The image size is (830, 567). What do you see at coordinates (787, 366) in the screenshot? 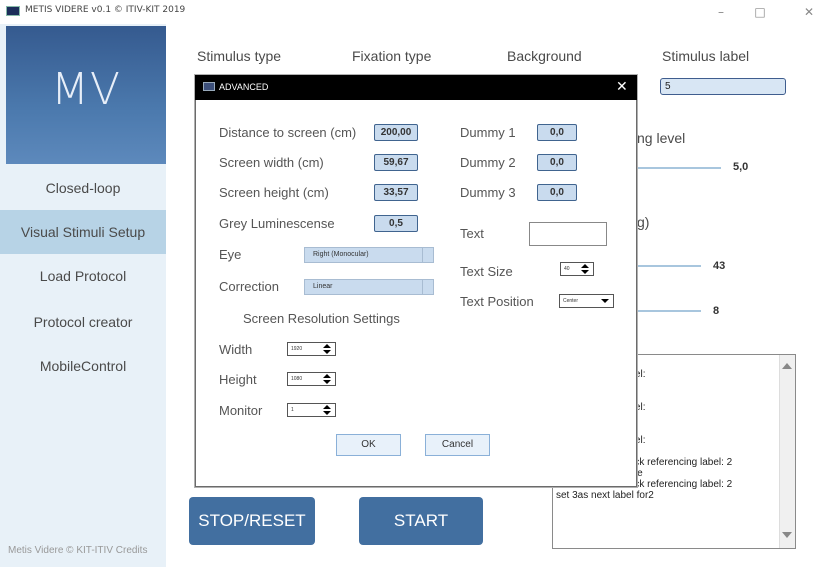
I see `scroll-up-icon` at bounding box center [787, 366].